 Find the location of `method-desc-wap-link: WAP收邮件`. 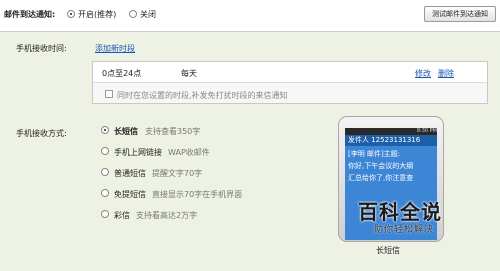

method-desc-wap-link: WAP收邮件 is located at coordinates (189, 152).